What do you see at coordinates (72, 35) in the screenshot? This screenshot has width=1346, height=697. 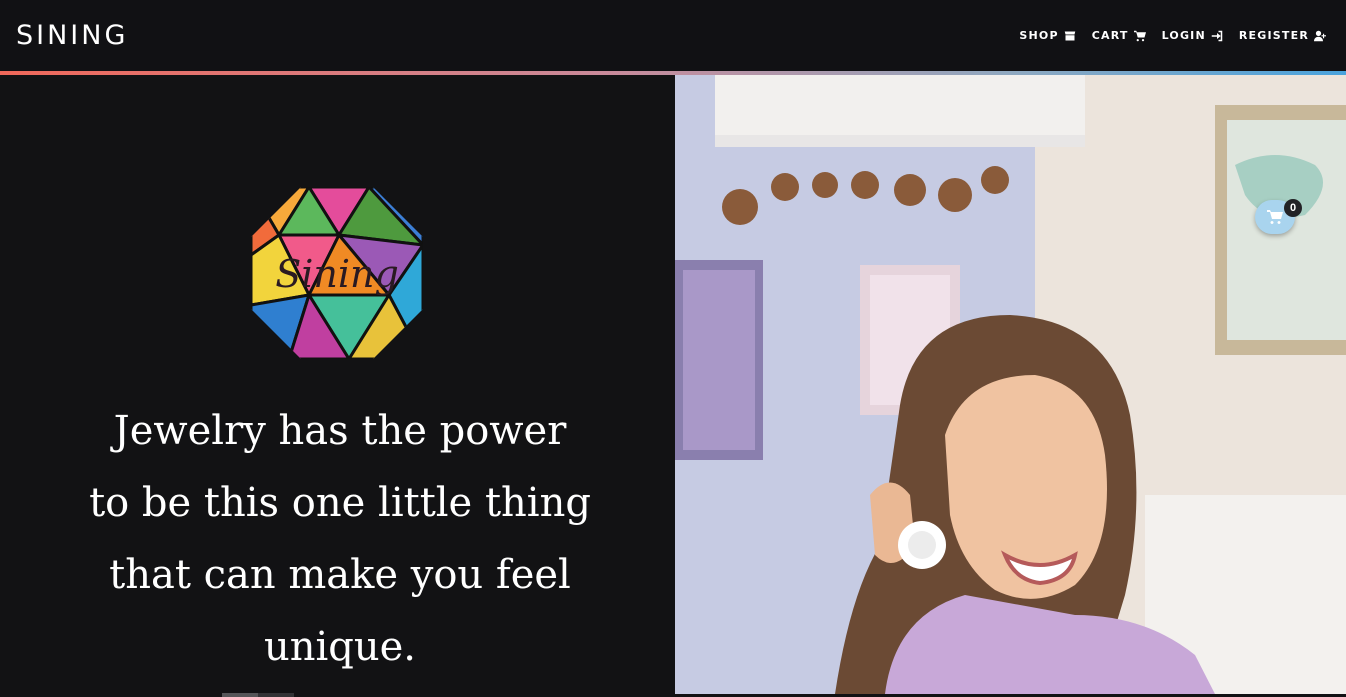 I see `brand-logo-text: SINING` at bounding box center [72, 35].